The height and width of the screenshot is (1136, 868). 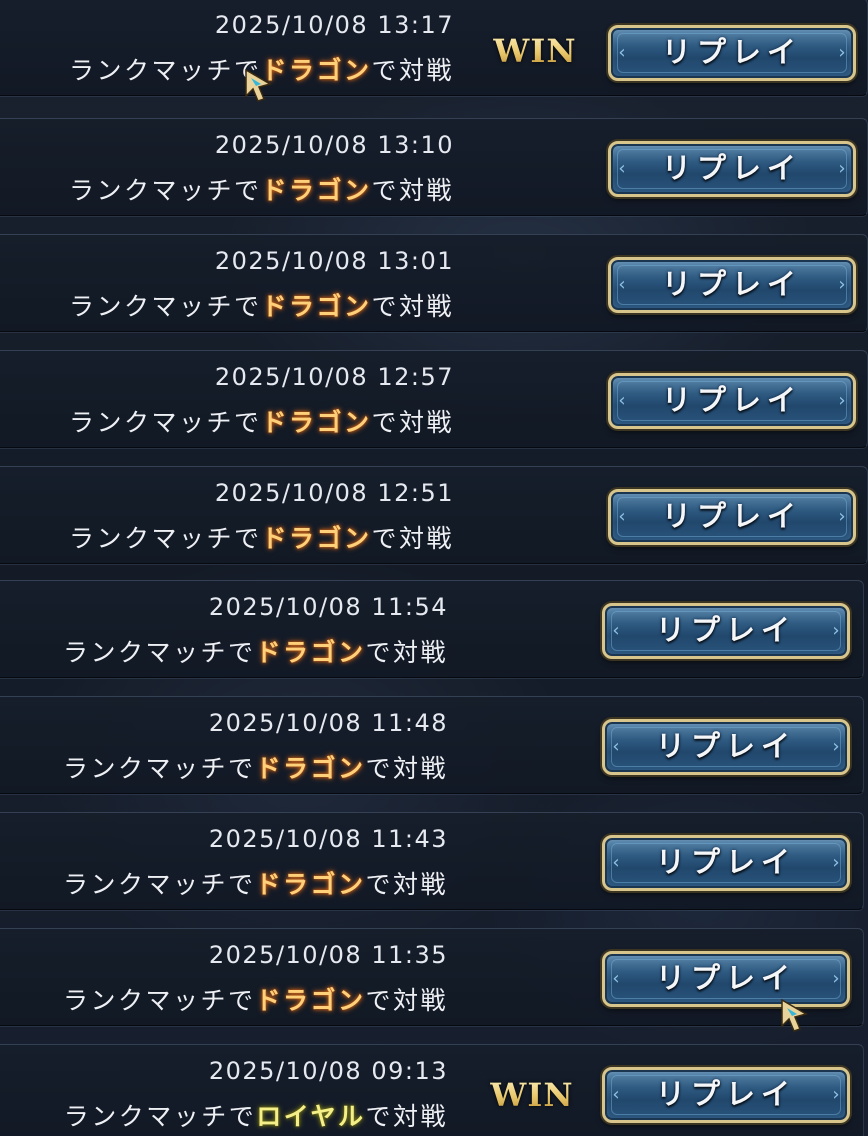 What do you see at coordinates (227, 516) in the screenshot?
I see `row-text-block: 2025/10/08 12:51 ランクマッチでドラゴンで対戦` at bounding box center [227, 516].